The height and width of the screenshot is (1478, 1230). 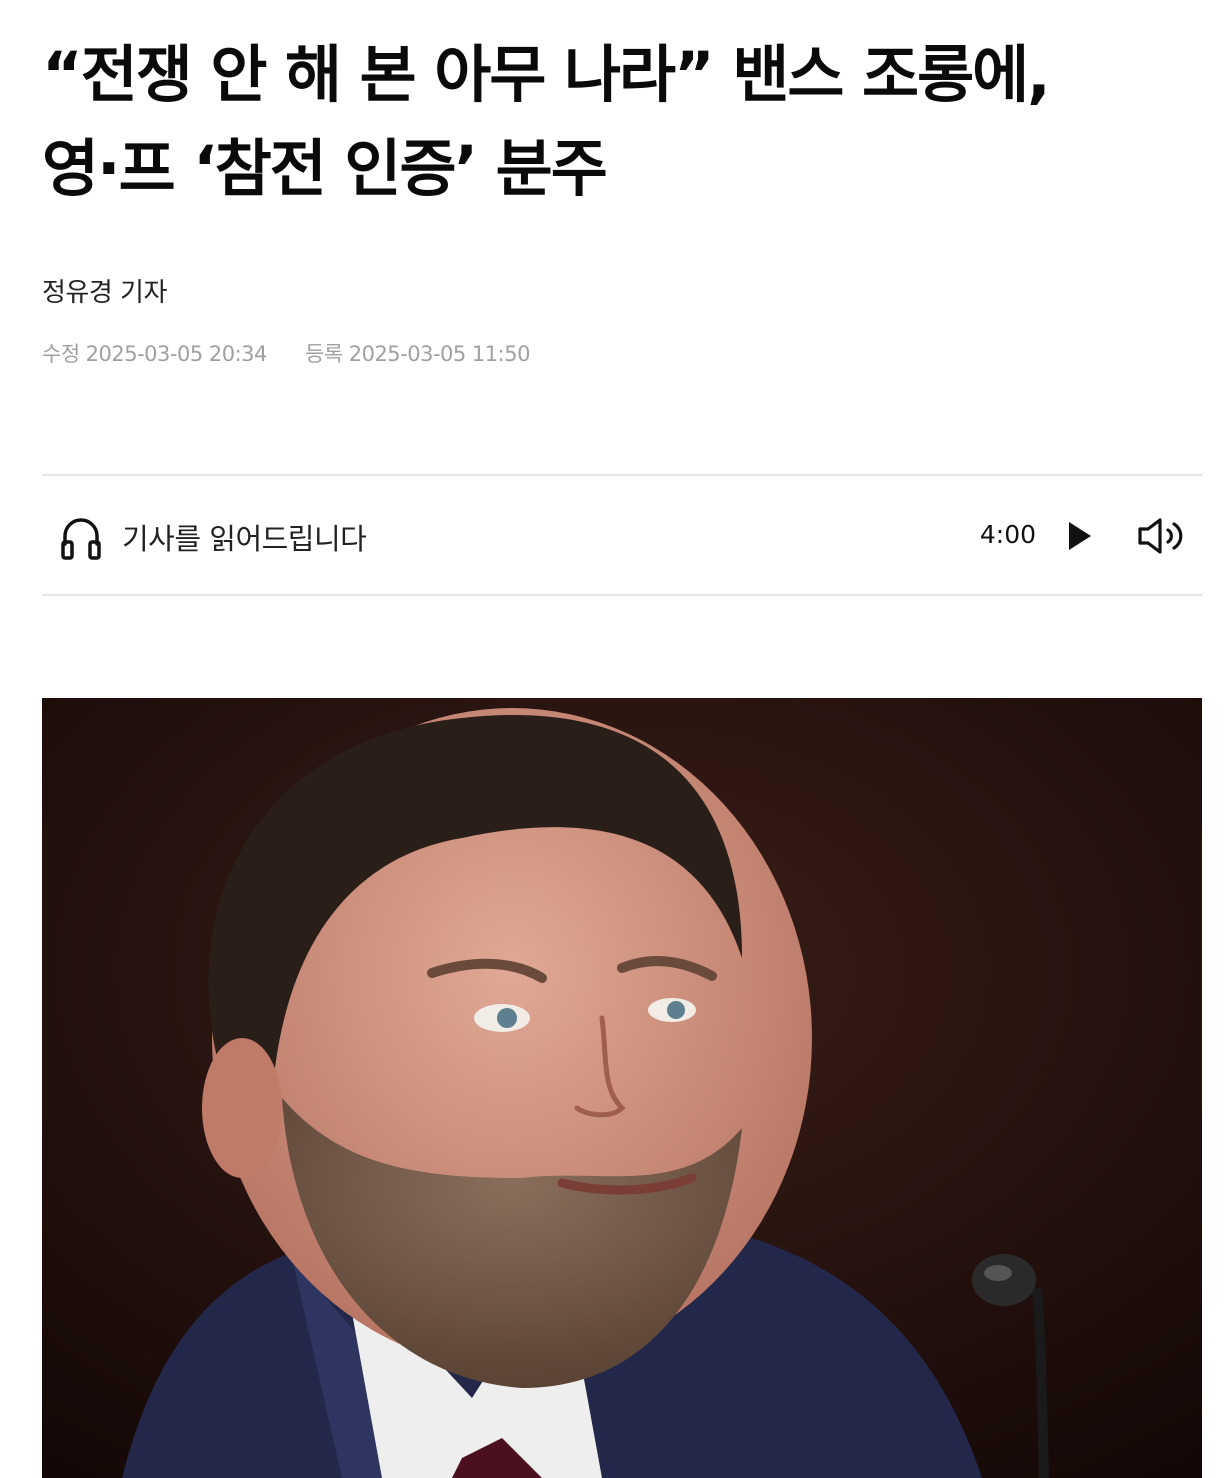 What do you see at coordinates (61, 354) in the screenshot?
I see `modified-label: 수정` at bounding box center [61, 354].